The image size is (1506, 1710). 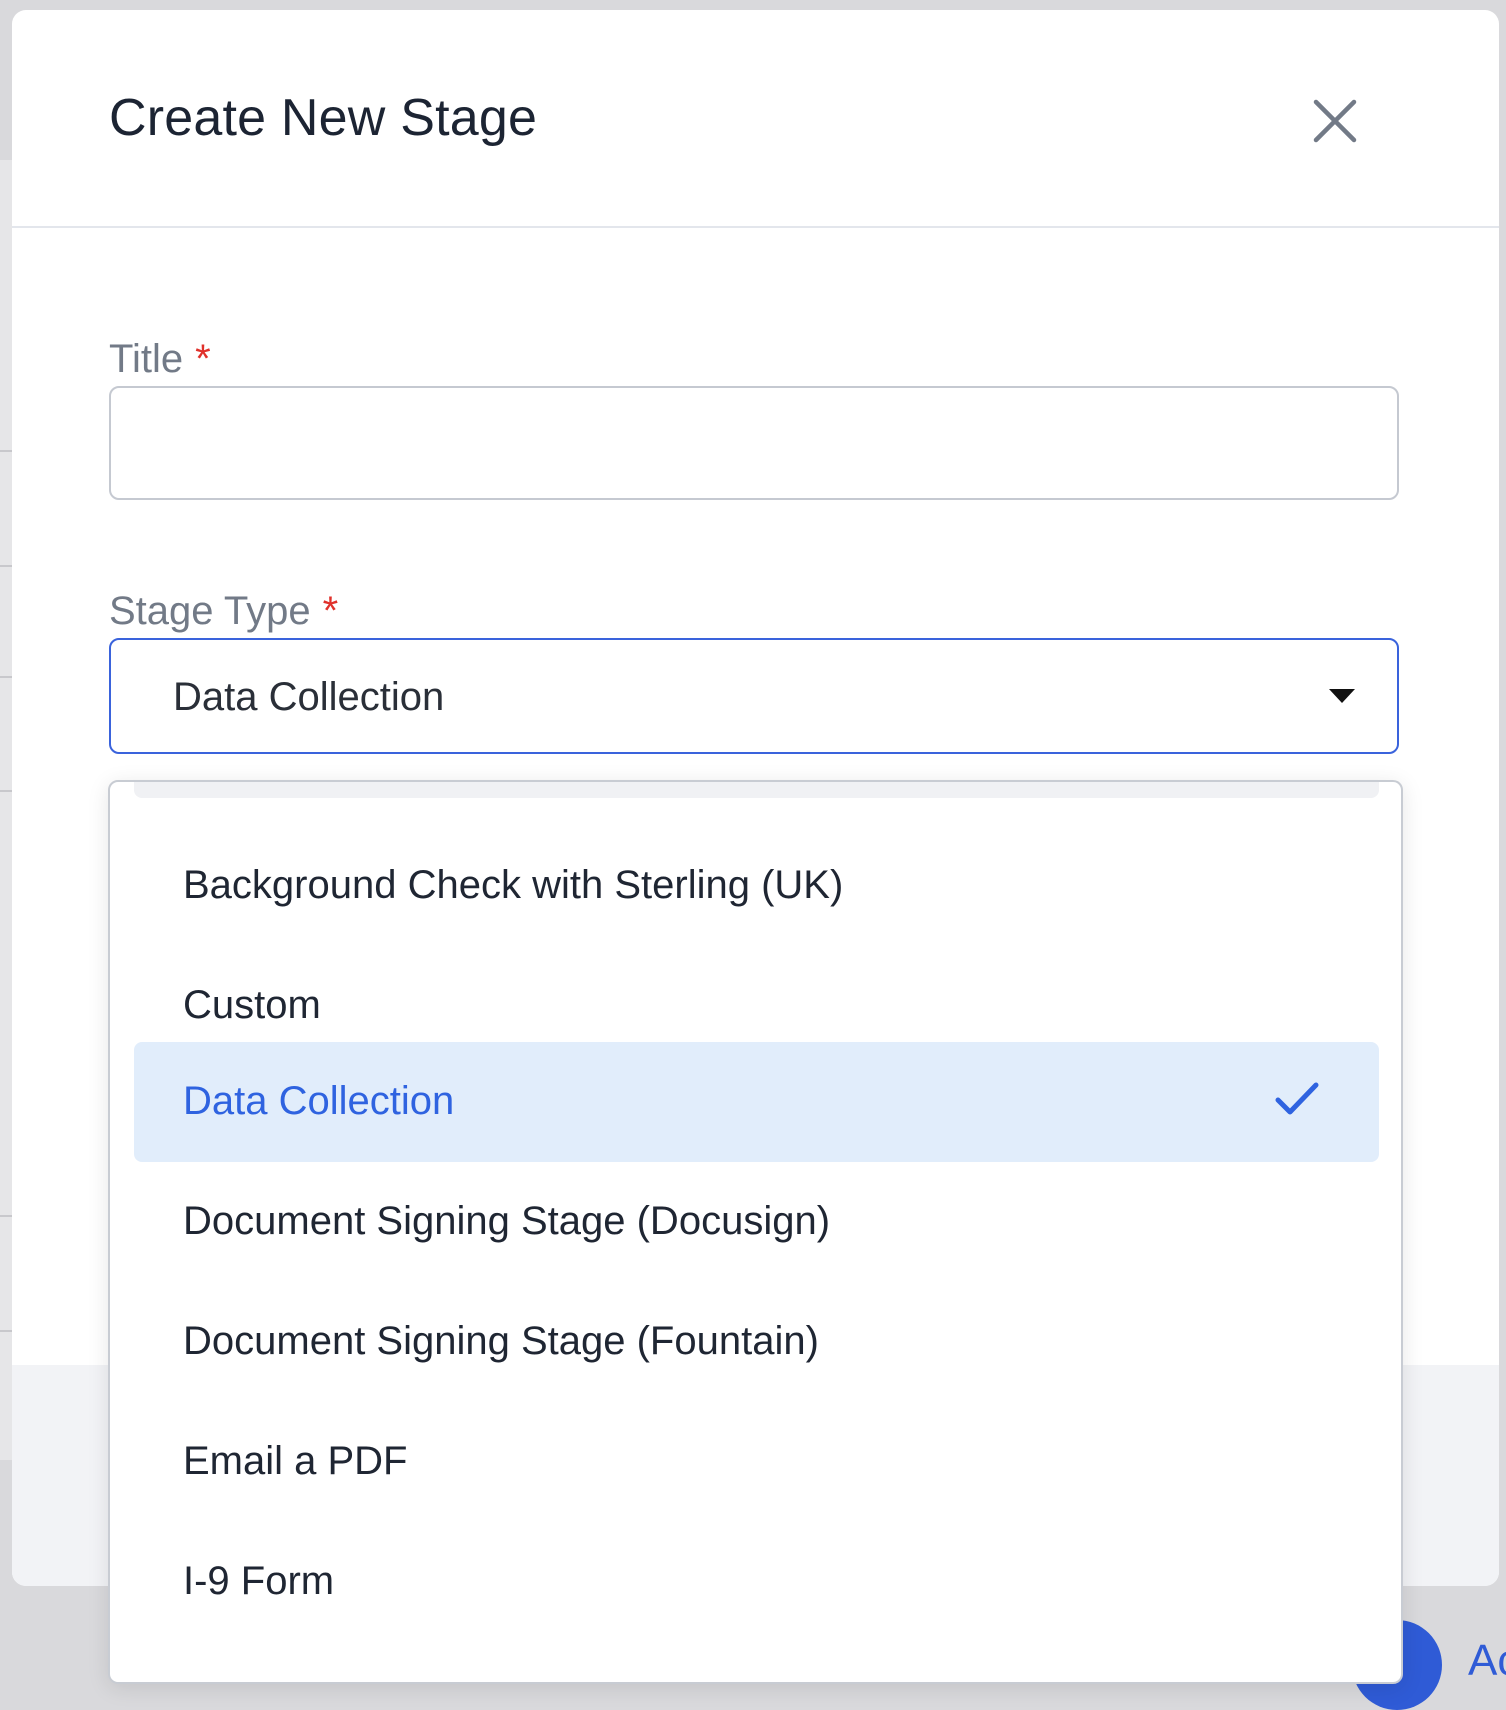 I want to click on option-document-signing-fountain: Document Signing Stage (Fountain), so click(x=756, y=1342).